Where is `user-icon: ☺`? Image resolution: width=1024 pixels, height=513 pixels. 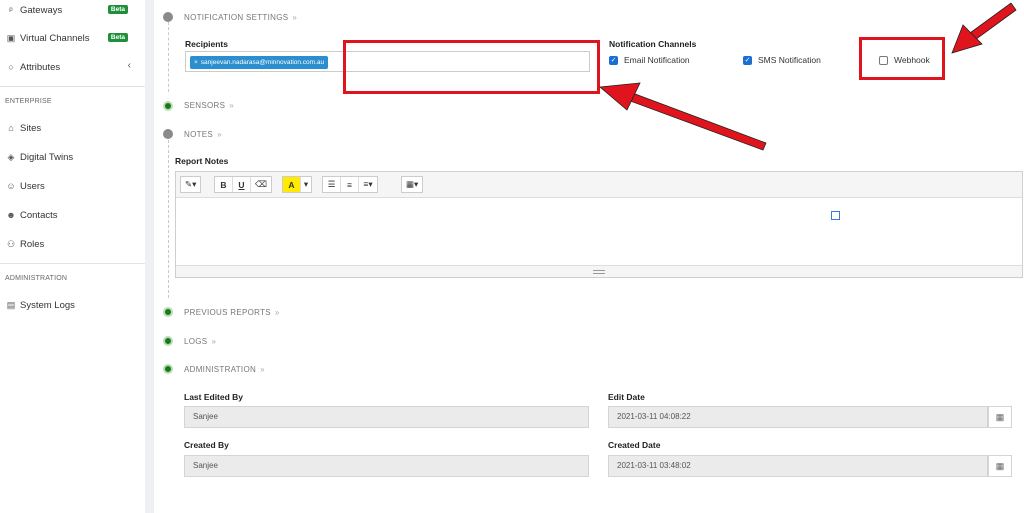
user-icon: ☺ is located at coordinates (11, 186).